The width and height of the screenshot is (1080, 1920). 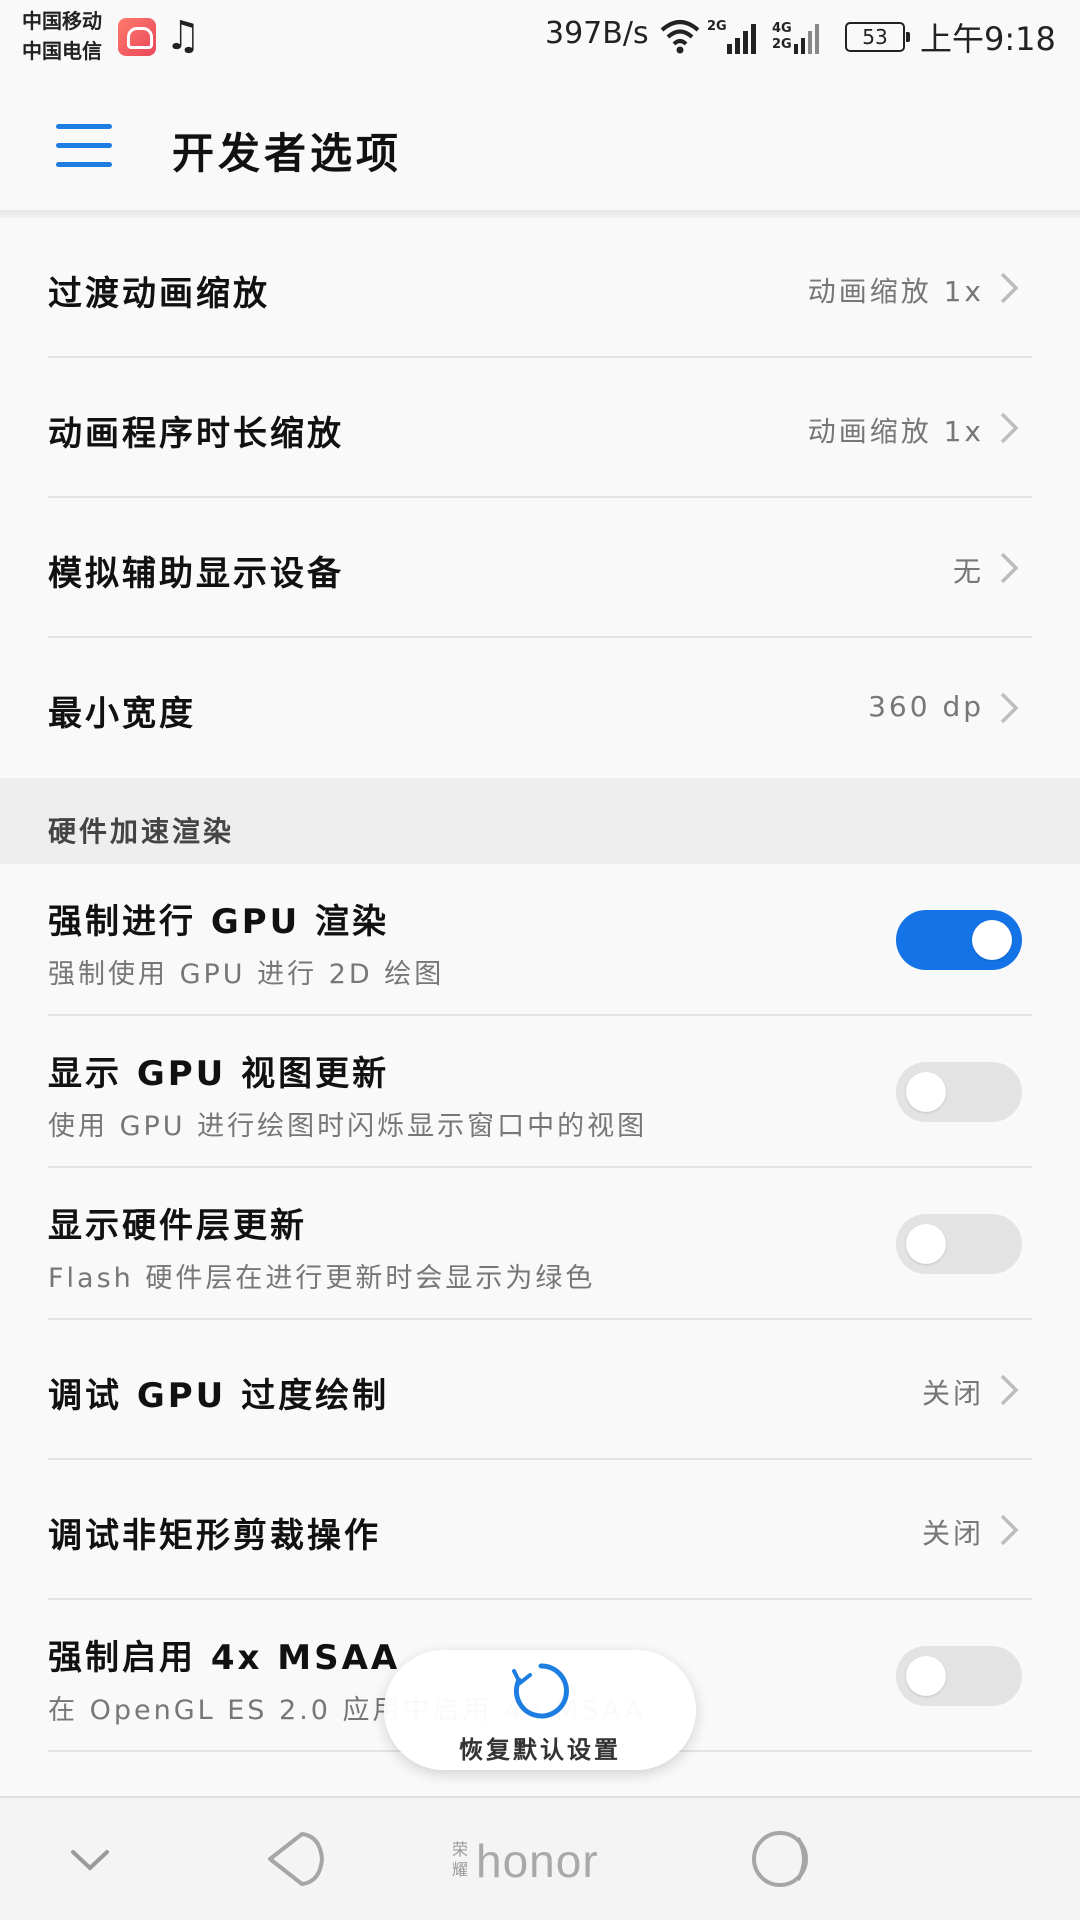 I want to click on honor-brand-logo: 荣耀 honor, so click(x=542, y=1861).